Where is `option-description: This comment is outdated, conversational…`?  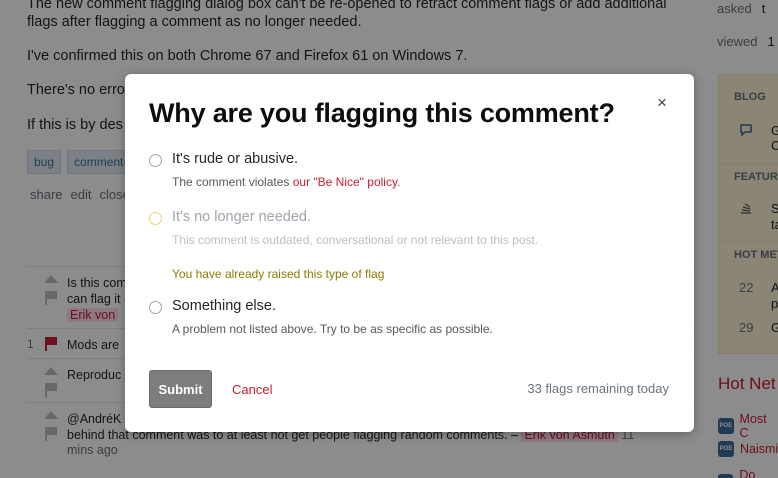 option-description: This comment is outdated, conversational… is located at coordinates (355, 240).